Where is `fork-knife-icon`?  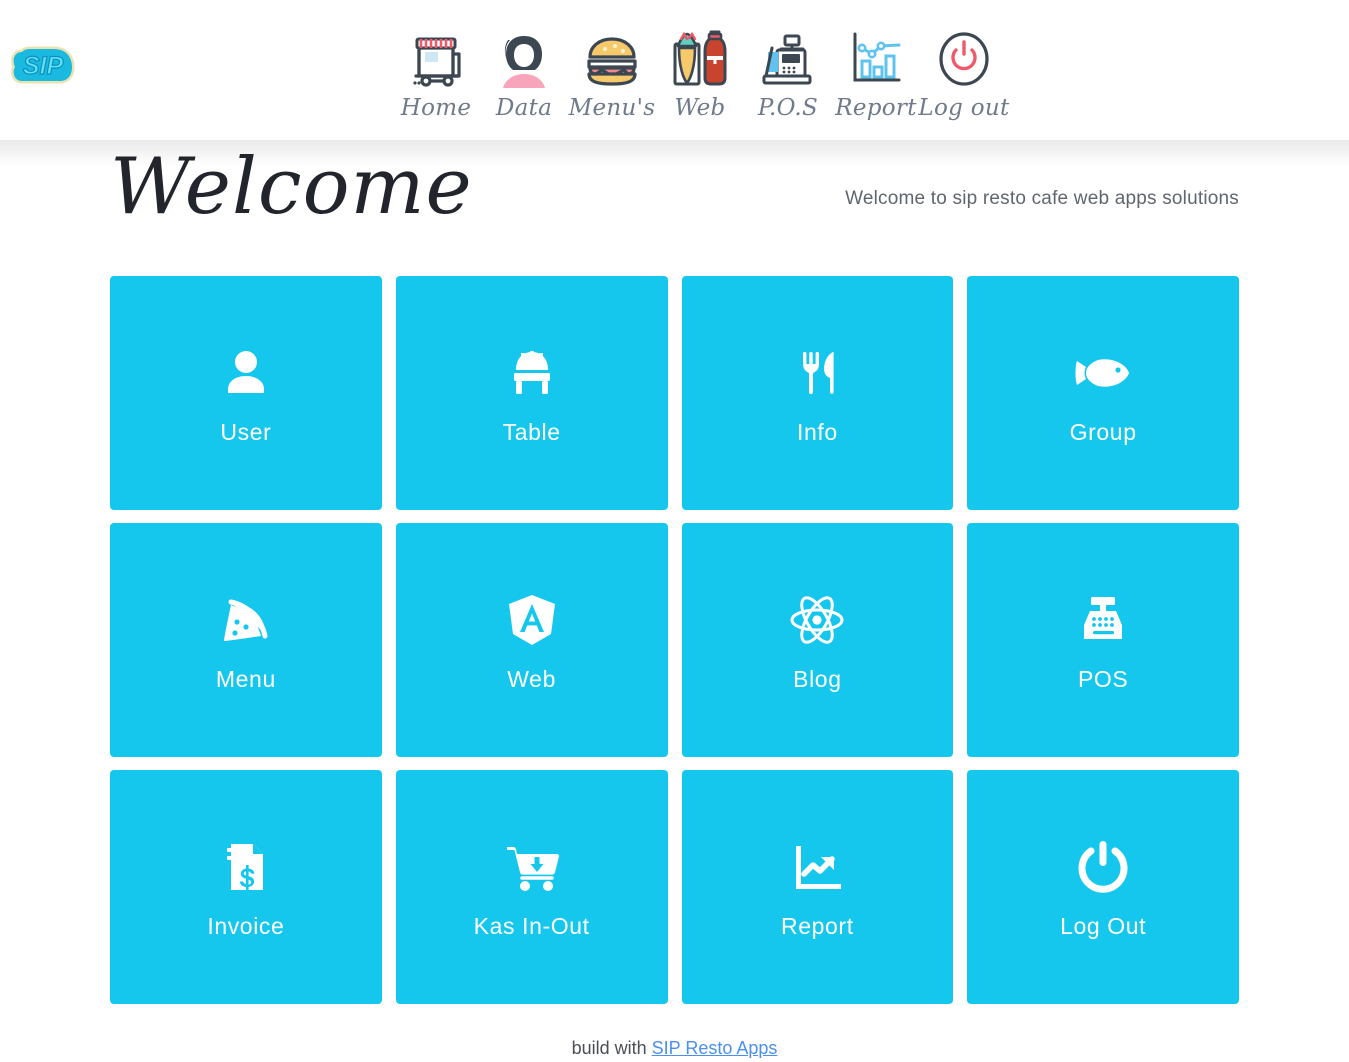 fork-knife-icon is located at coordinates (817, 373).